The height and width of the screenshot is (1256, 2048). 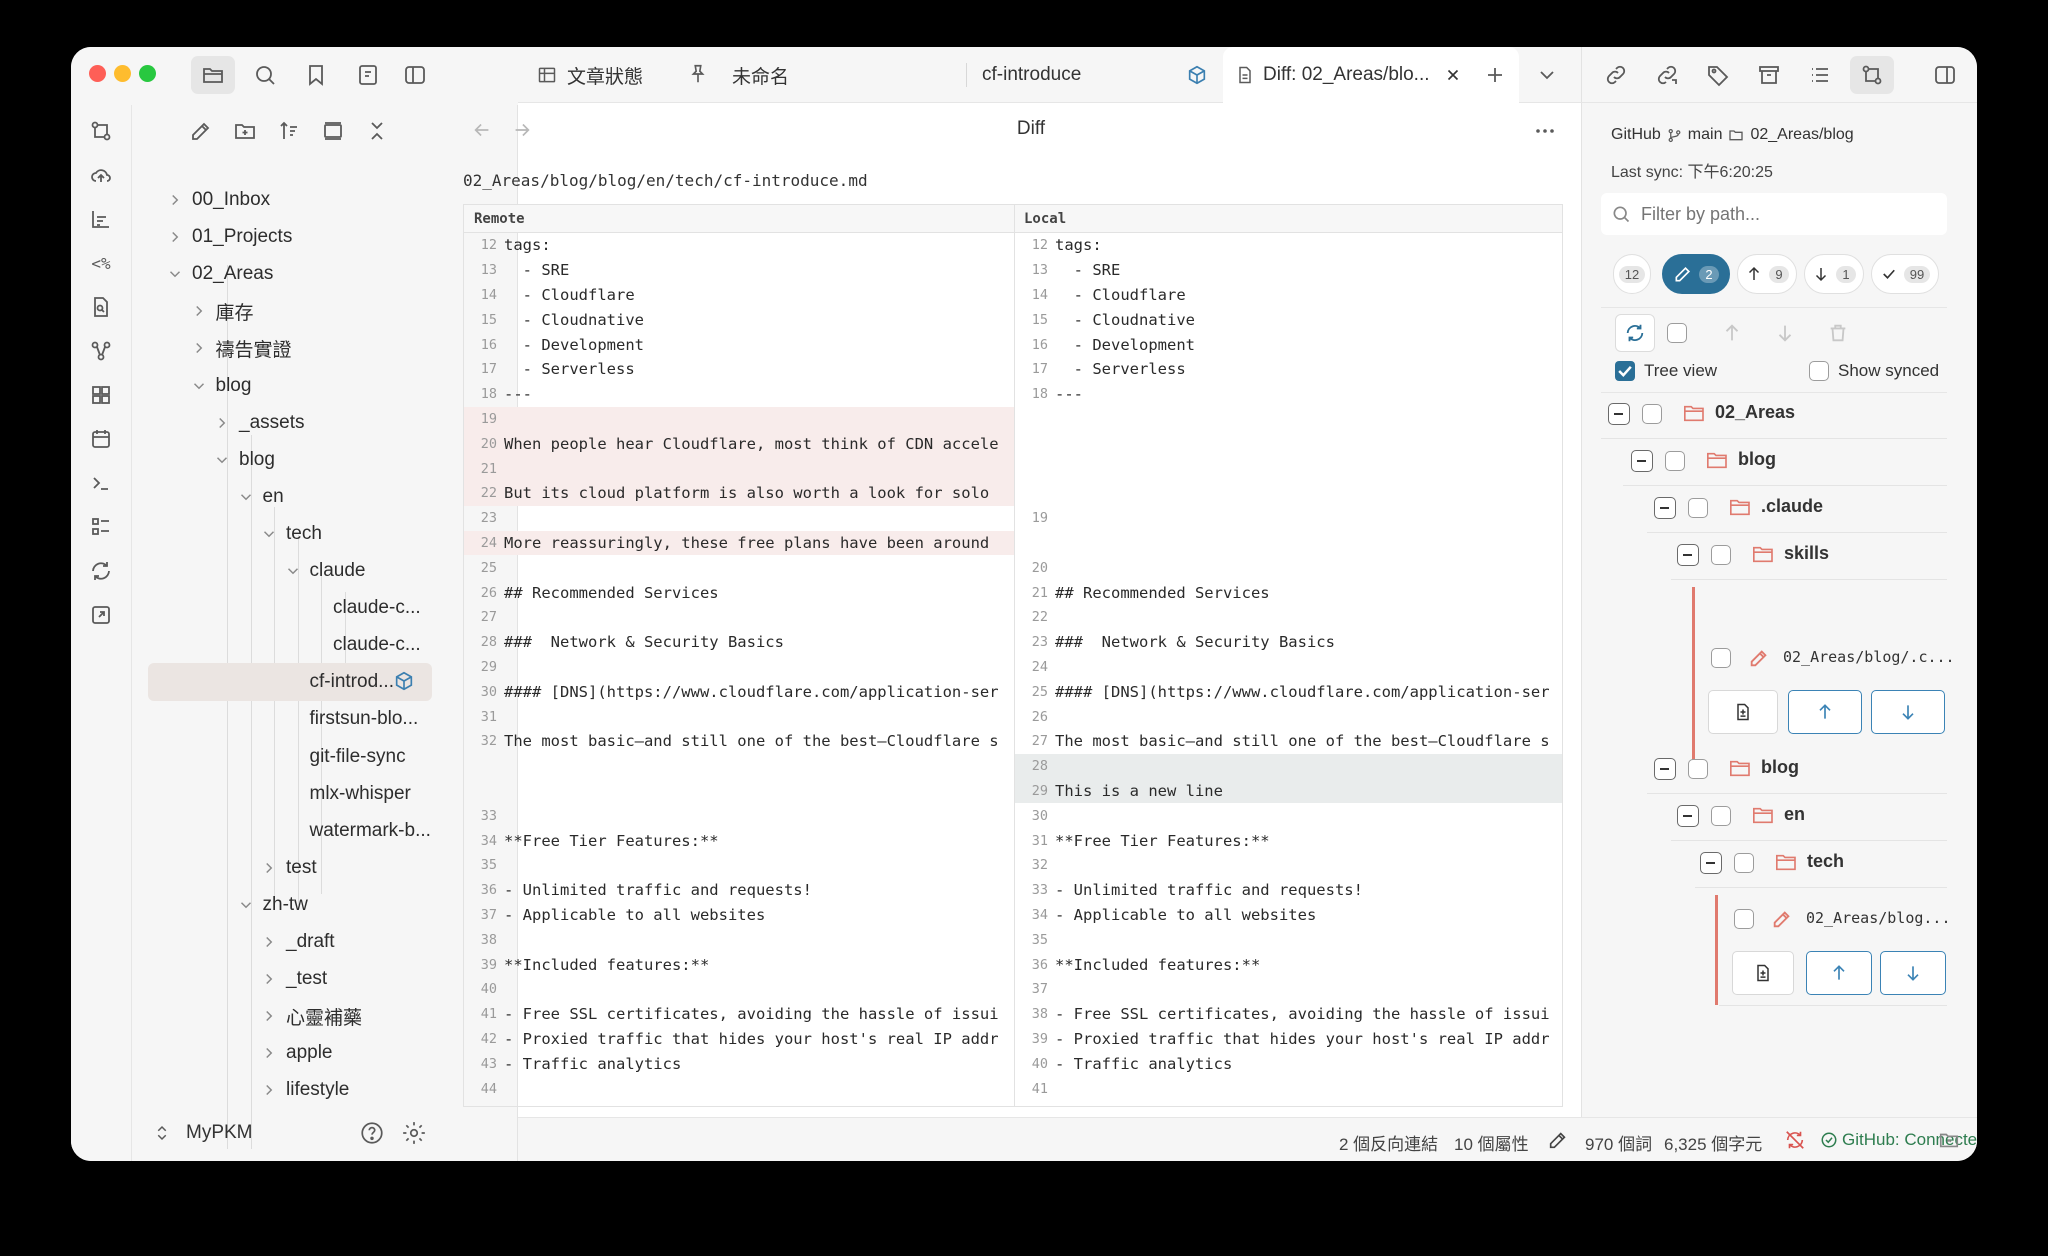 I want to click on git-source-control-icon, so click(x=1872, y=75).